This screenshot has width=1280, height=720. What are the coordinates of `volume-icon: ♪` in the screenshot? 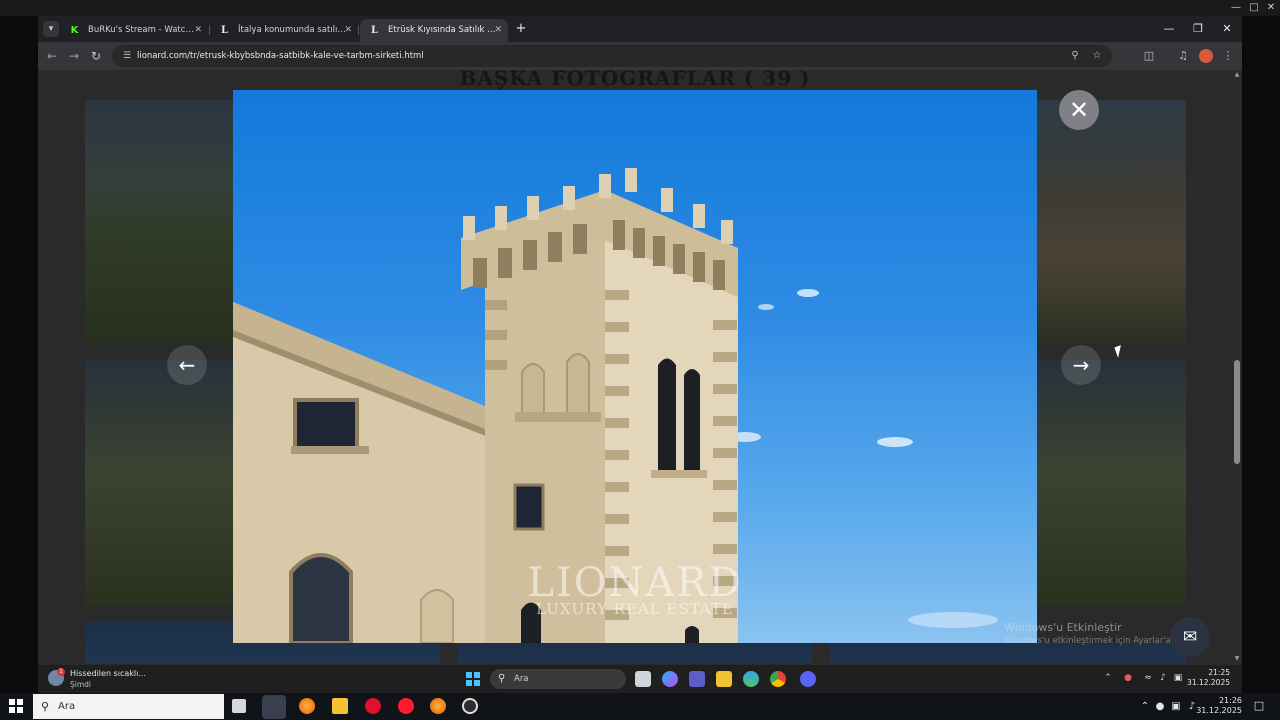 It's located at (1163, 678).